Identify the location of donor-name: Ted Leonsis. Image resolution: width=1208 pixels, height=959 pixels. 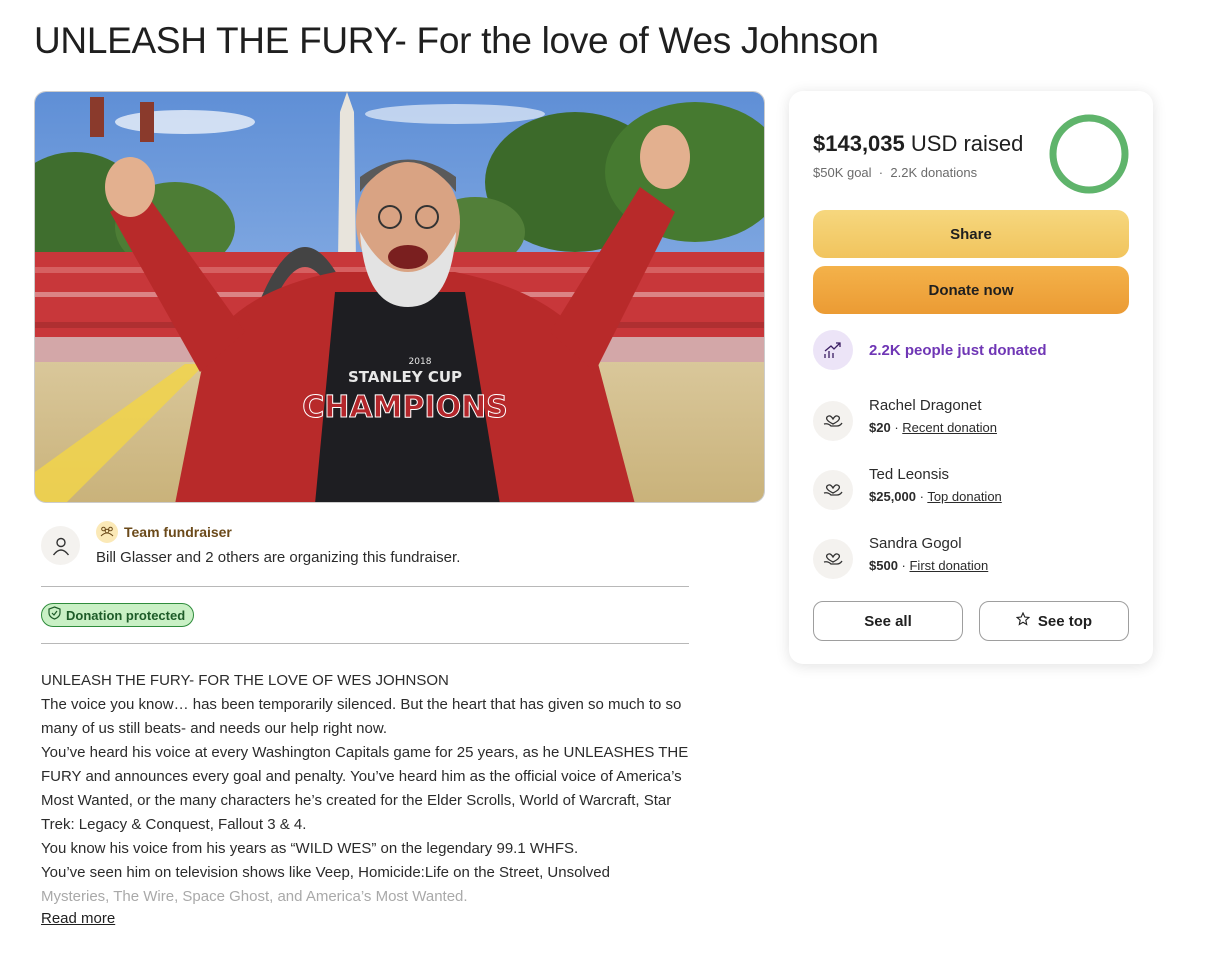
(909, 474).